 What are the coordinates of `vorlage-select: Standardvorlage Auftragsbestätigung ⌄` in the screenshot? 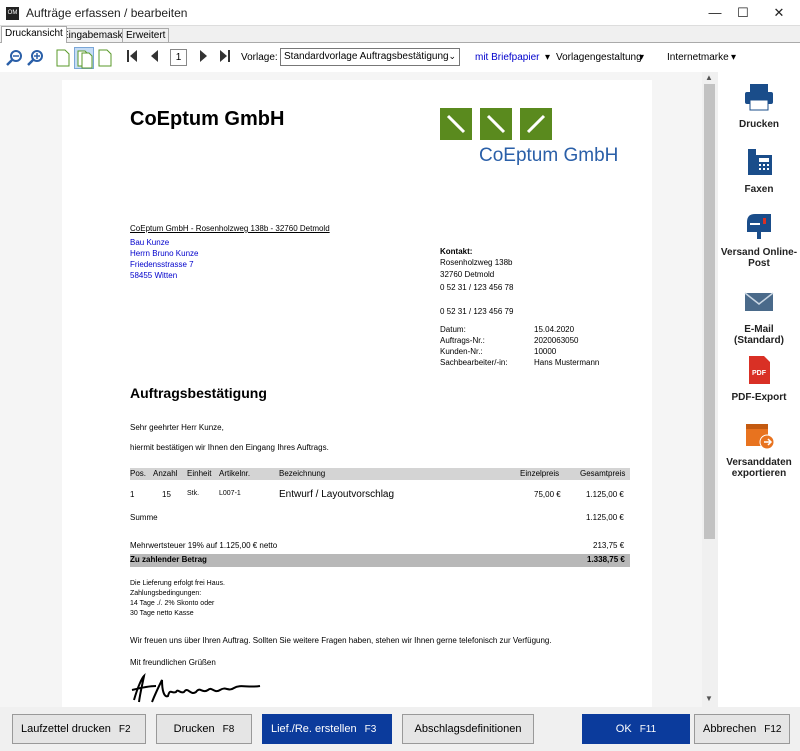 It's located at (370, 57).